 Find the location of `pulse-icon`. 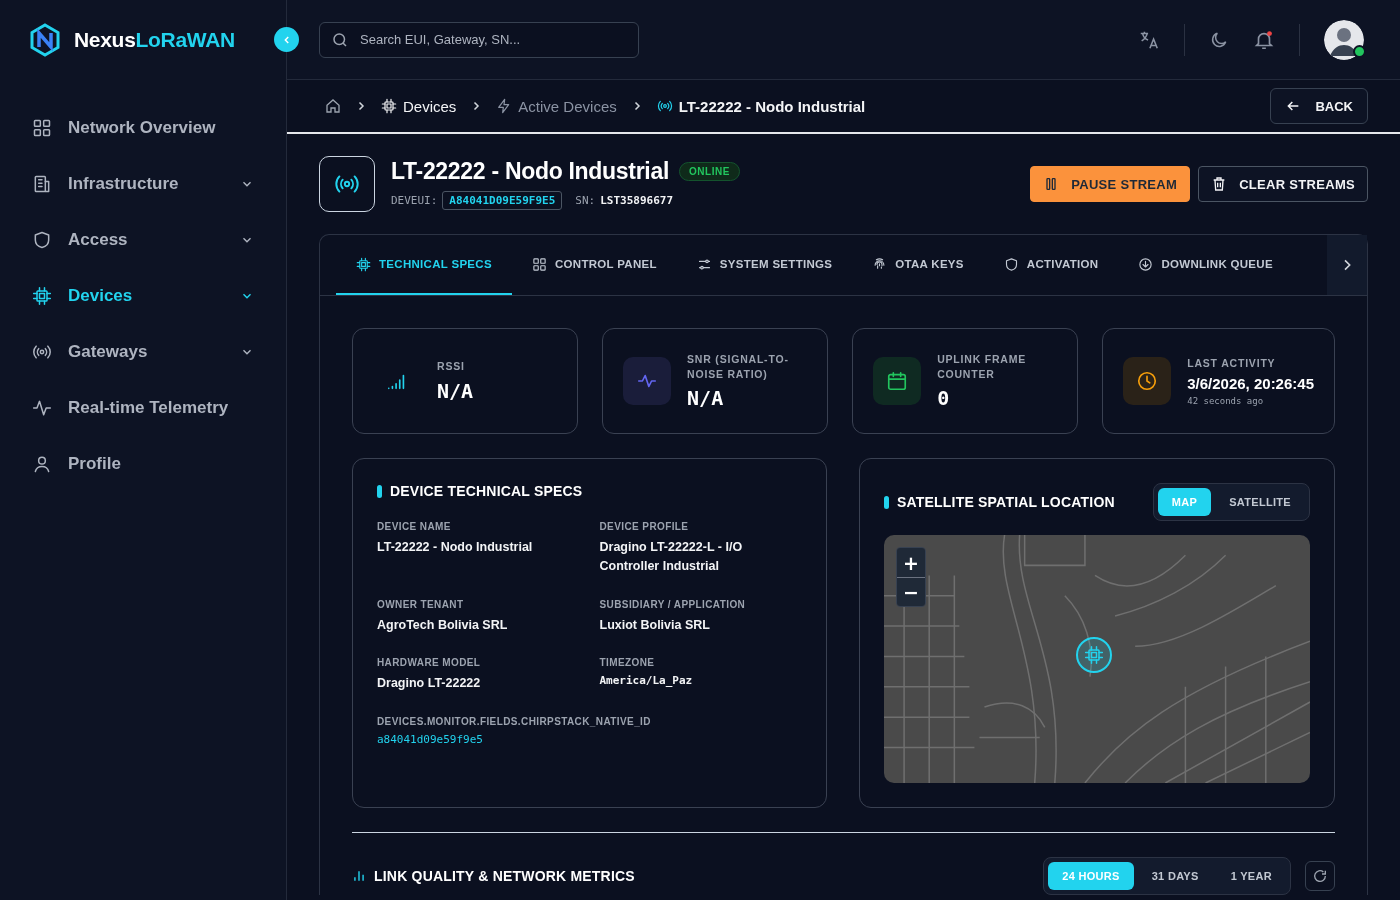

pulse-icon is located at coordinates (42, 408).